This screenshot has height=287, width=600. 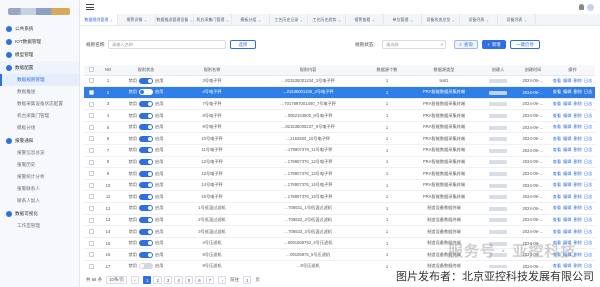 What do you see at coordinates (39, 153) in the screenshot?
I see `sidebar-item: 报警信息总览` at bounding box center [39, 153].